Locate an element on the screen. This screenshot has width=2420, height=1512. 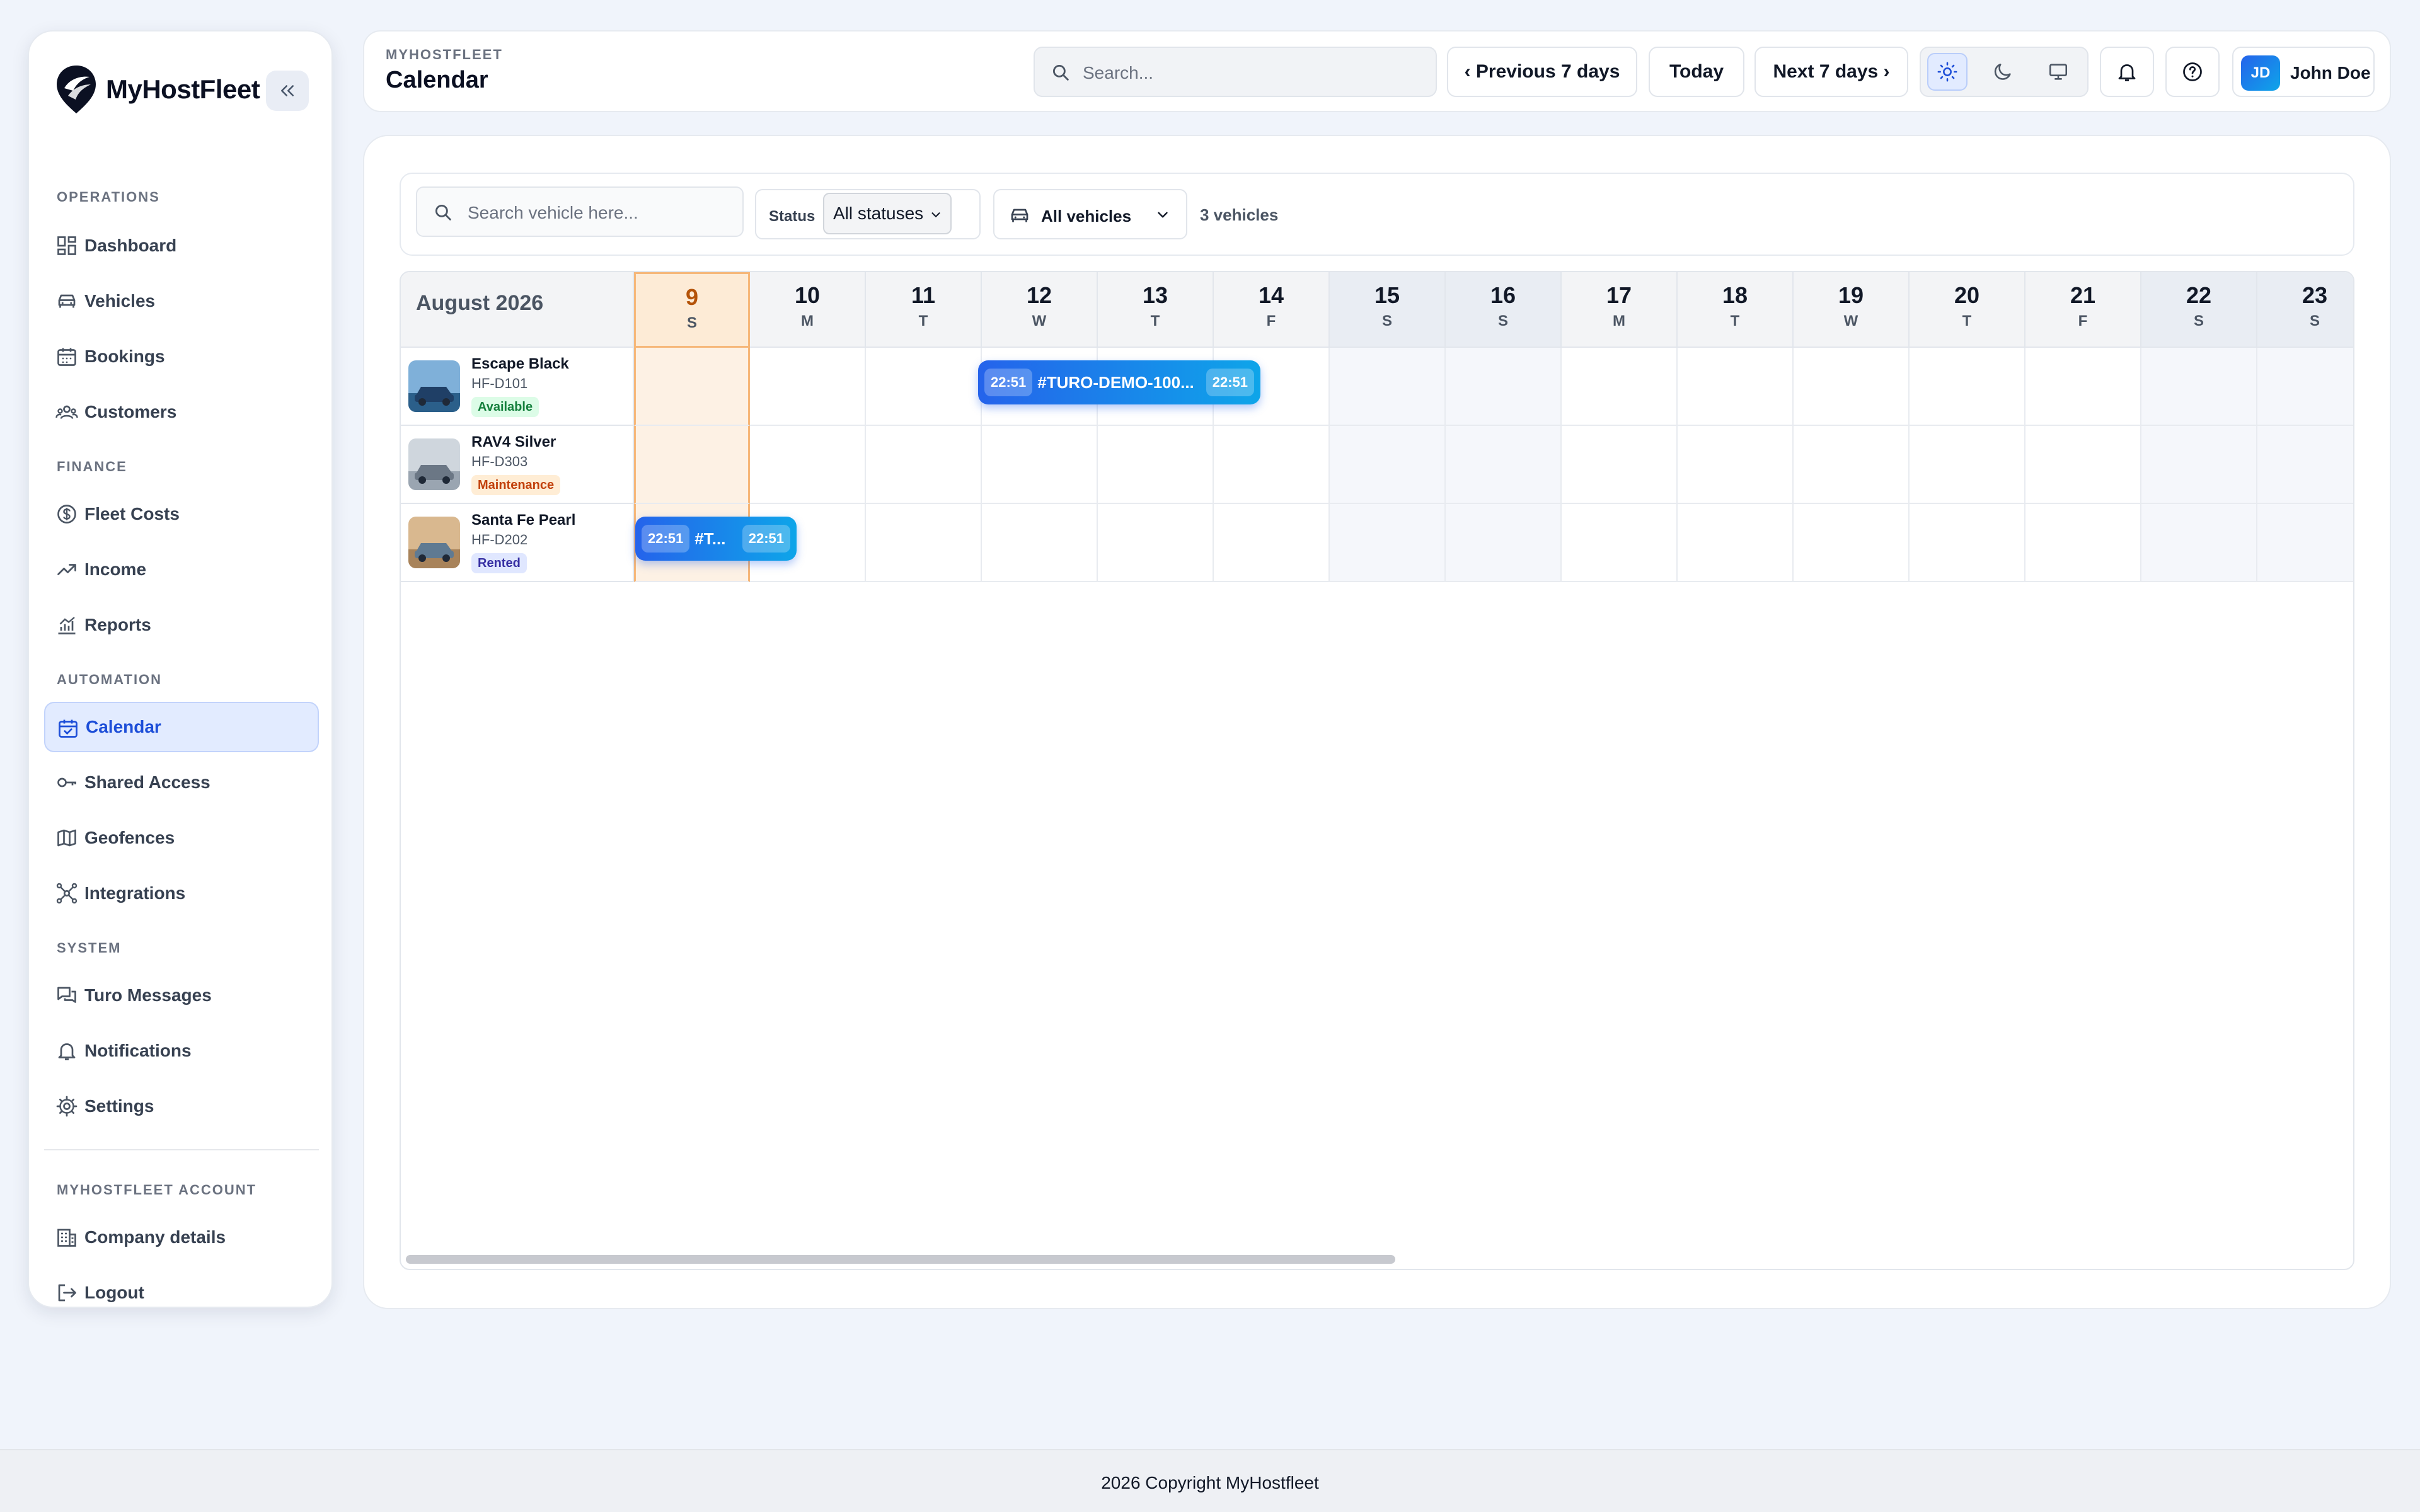
moon-icon is located at coordinates (2002, 72).